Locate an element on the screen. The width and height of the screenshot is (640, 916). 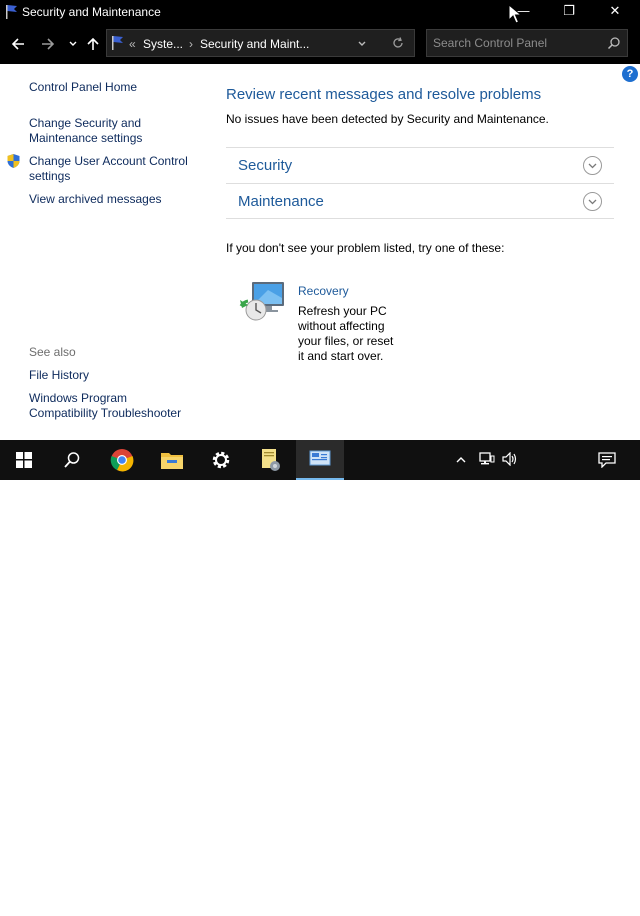
gear-icon is located at coordinates (221, 460).